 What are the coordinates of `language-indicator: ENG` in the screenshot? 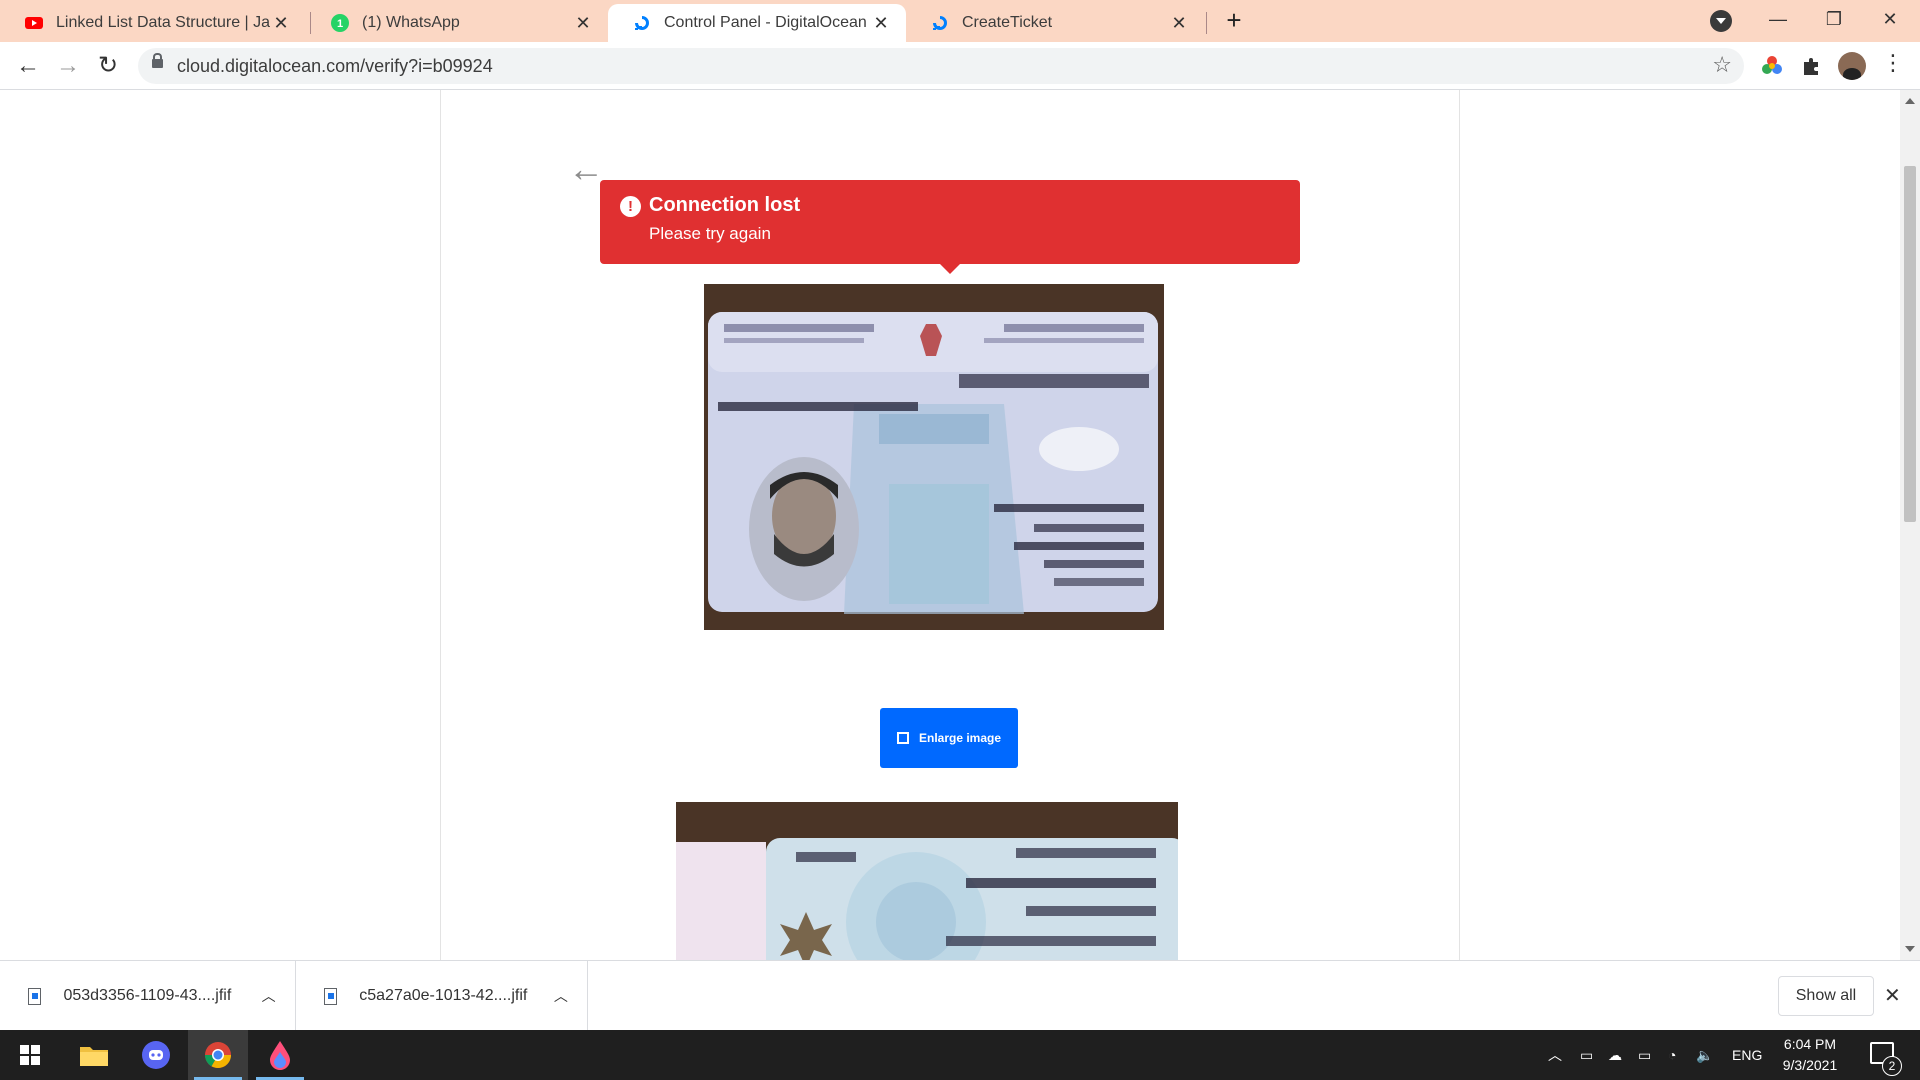 It's located at (1747, 1055).